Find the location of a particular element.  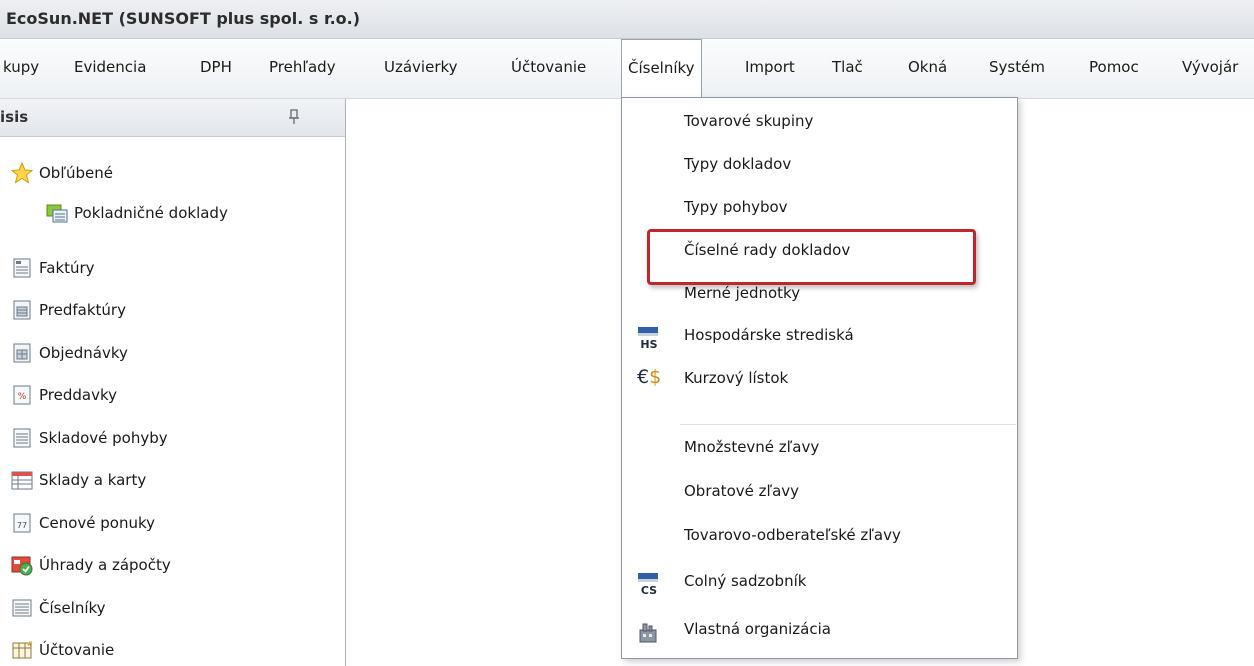

hs-icon-text: HS is located at coordinates (648, 344).